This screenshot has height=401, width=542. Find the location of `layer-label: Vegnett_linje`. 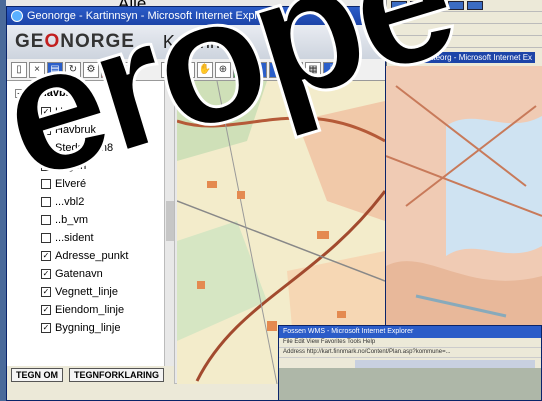

layer-label: Vegnett_linje is located at coordinates (86, 292).